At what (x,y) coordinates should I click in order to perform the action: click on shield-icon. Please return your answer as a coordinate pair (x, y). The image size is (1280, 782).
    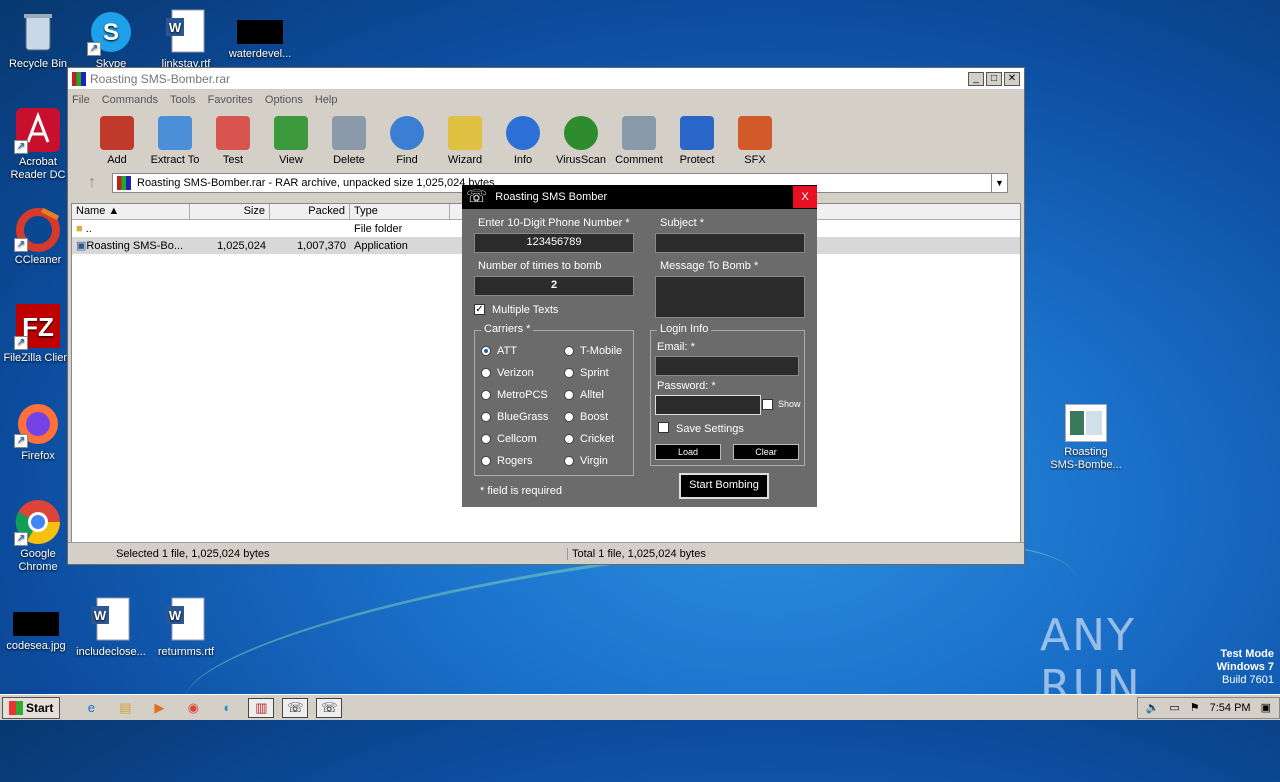
    Looking at the image, I should click on (697, 133).